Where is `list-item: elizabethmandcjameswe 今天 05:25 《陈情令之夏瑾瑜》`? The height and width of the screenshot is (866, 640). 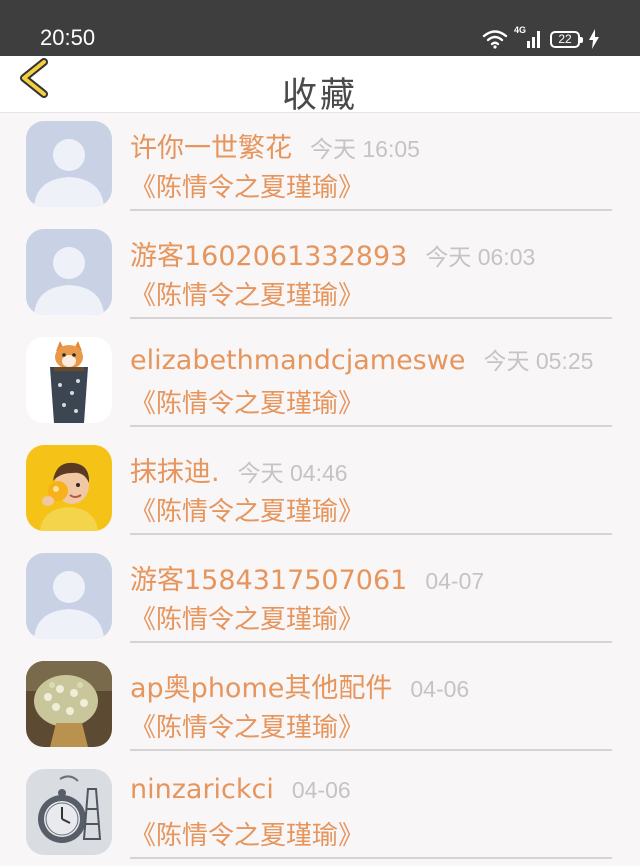
list-item: elizabethmandcjameswe 今天 05:25 《陈情令之夏瑾瑜》 is located at coordinates (320, 384).